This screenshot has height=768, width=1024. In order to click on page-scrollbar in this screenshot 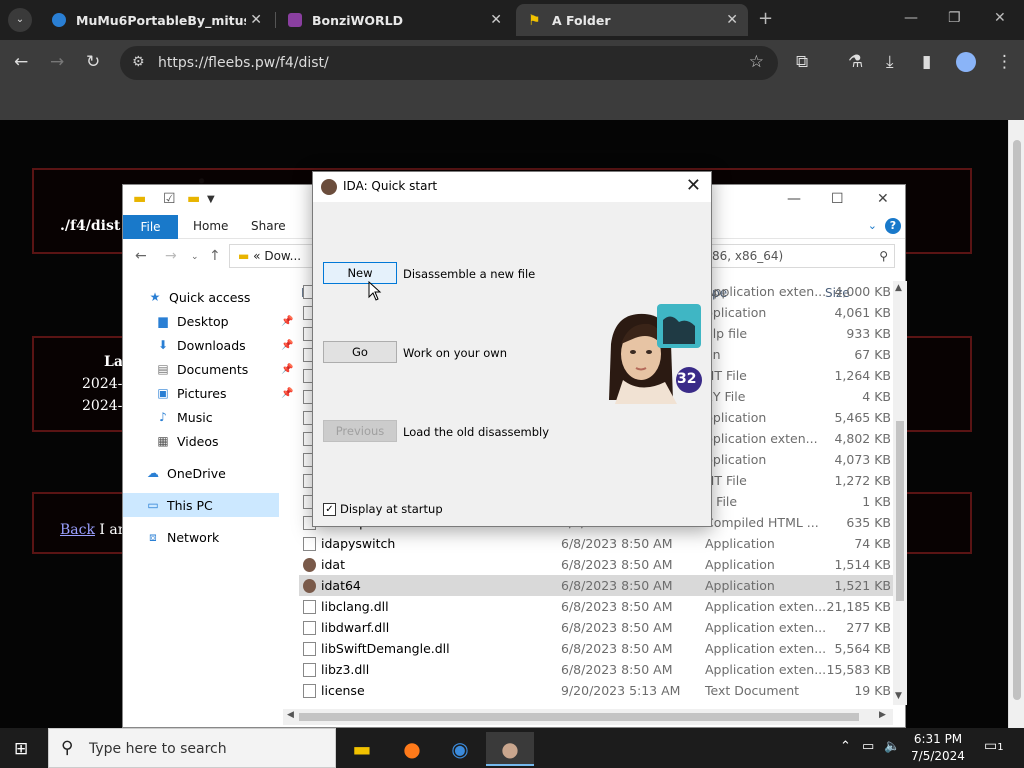, I will do `click(1016, 424)`.